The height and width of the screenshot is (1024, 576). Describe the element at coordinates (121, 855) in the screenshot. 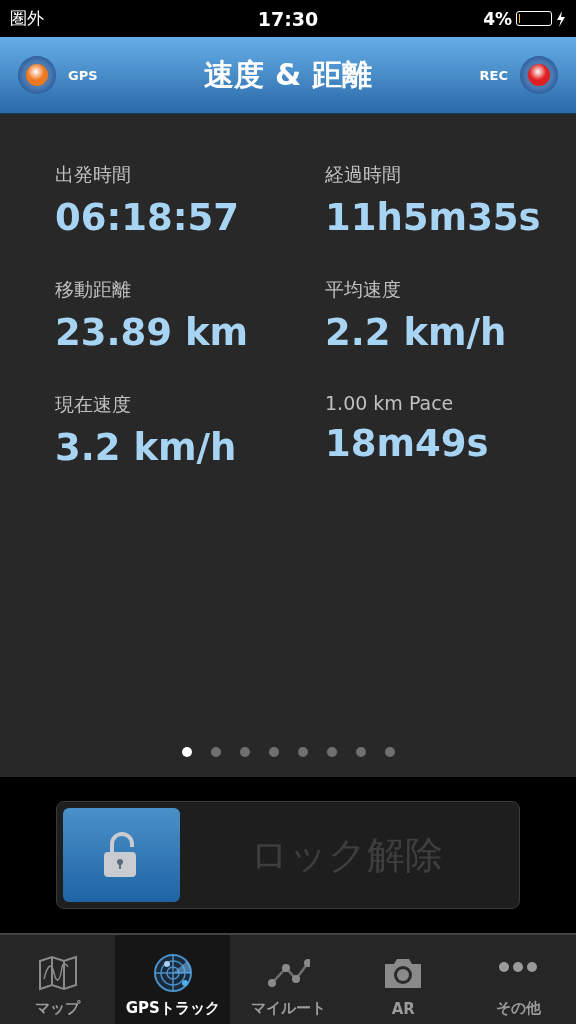

I see `slider-handle` at that location.